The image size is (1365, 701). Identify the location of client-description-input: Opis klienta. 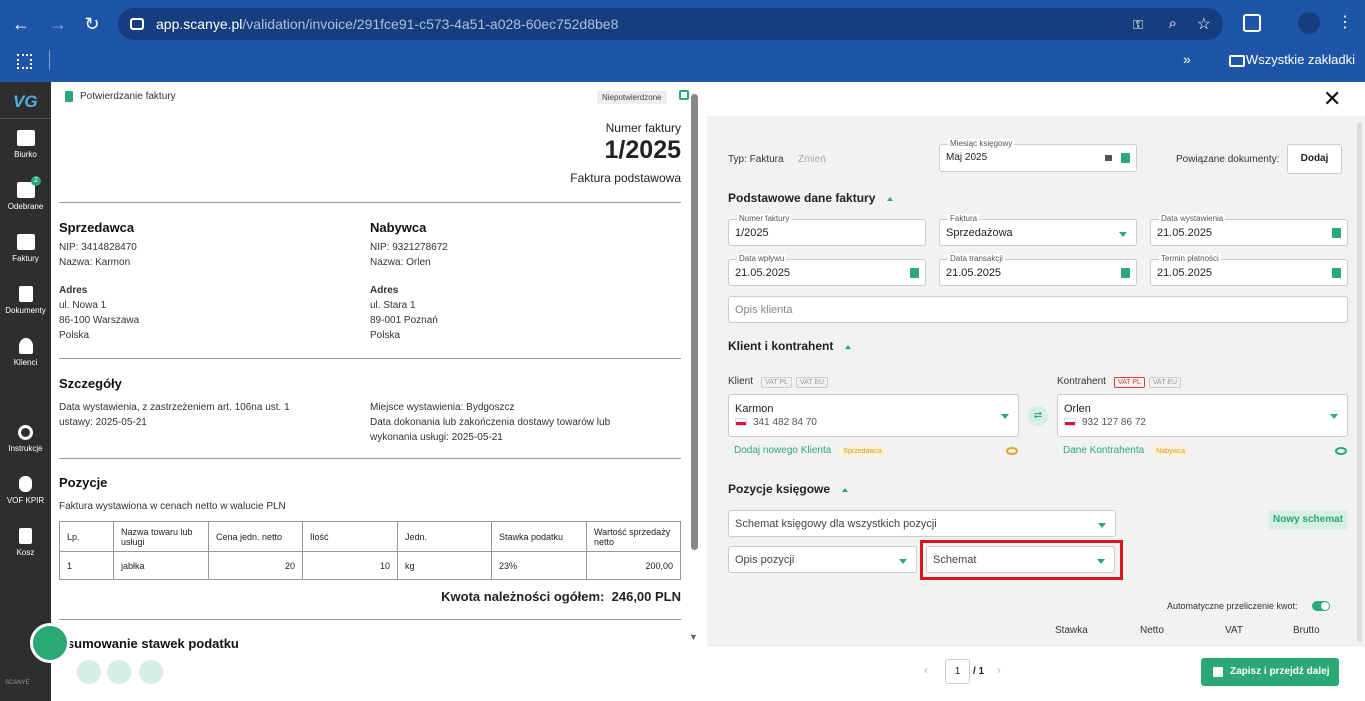
(1038, 309).